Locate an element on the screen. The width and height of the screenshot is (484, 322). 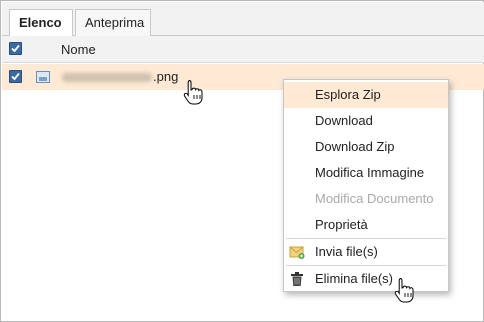
tab-elenco: Elenco is located at coordinates (41, 23).